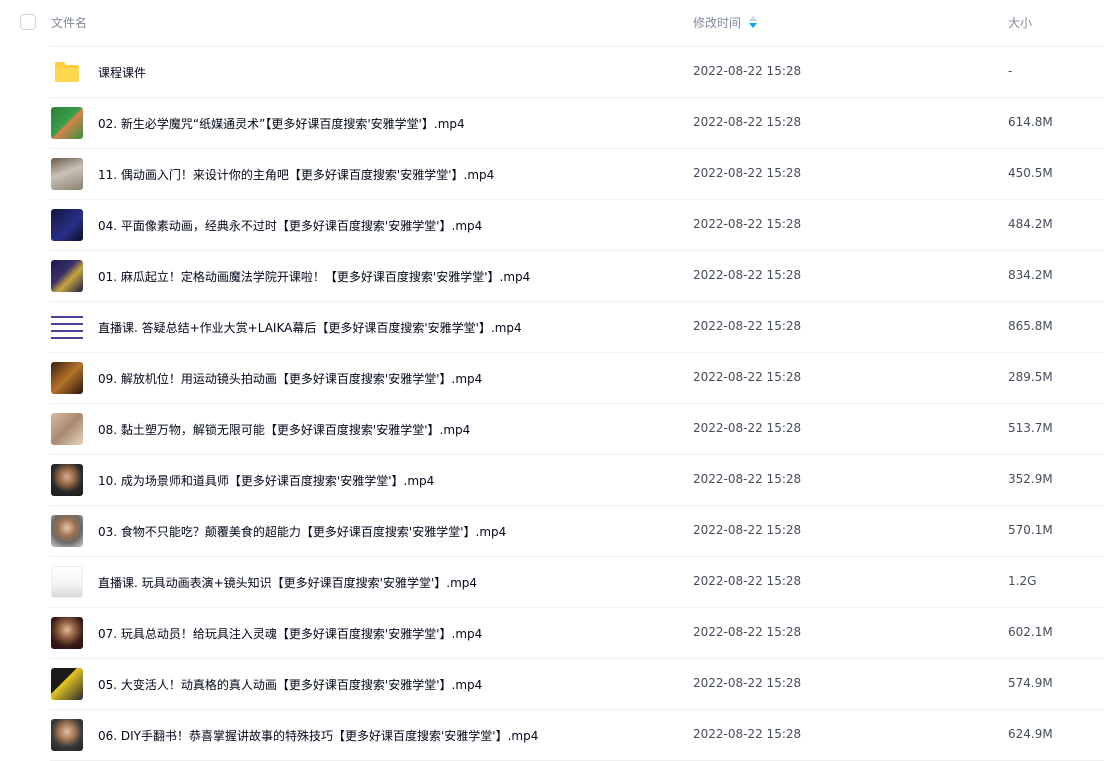  Describe the element at coordinates (1030, 632) in the screenshot. I see `file-size: 602.1M` at that location.